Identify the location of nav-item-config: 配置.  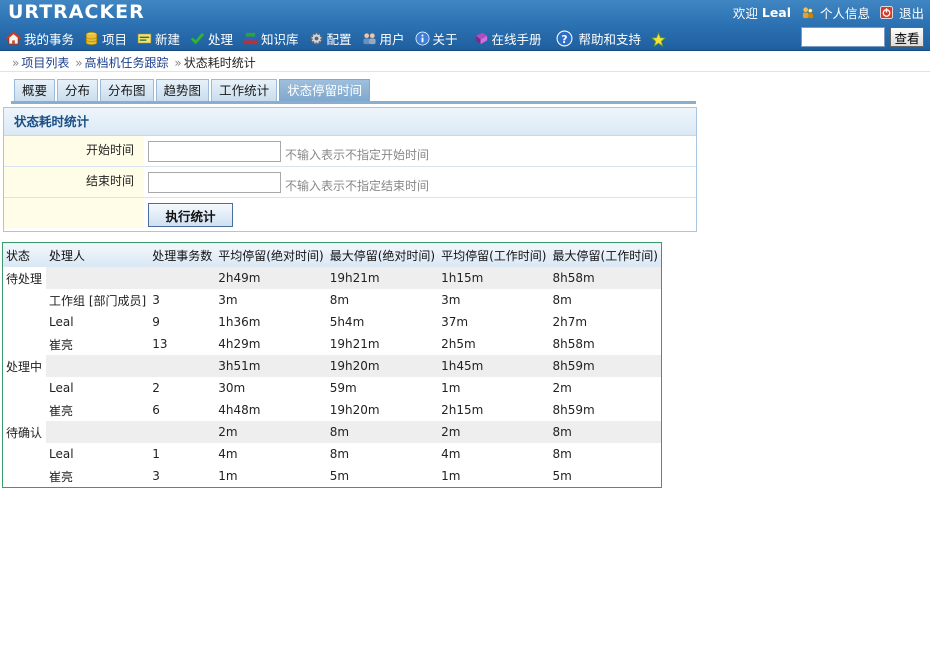
(330, 38).